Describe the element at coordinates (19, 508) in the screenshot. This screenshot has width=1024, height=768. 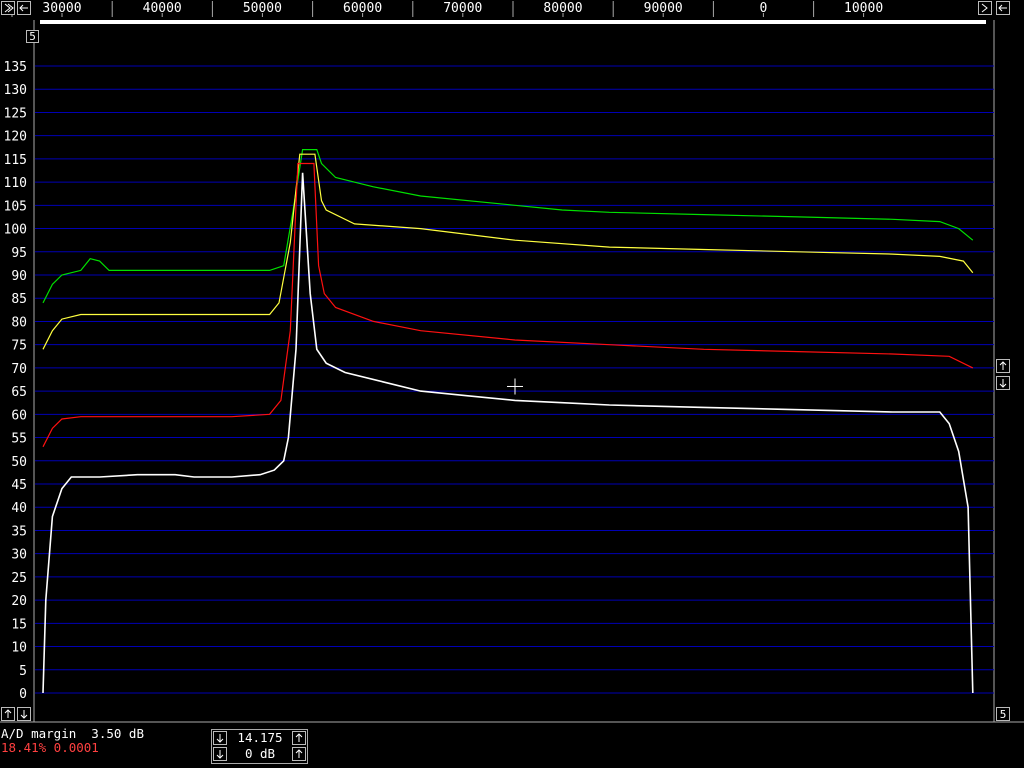
I see `y-tick-label: 40` at that location.